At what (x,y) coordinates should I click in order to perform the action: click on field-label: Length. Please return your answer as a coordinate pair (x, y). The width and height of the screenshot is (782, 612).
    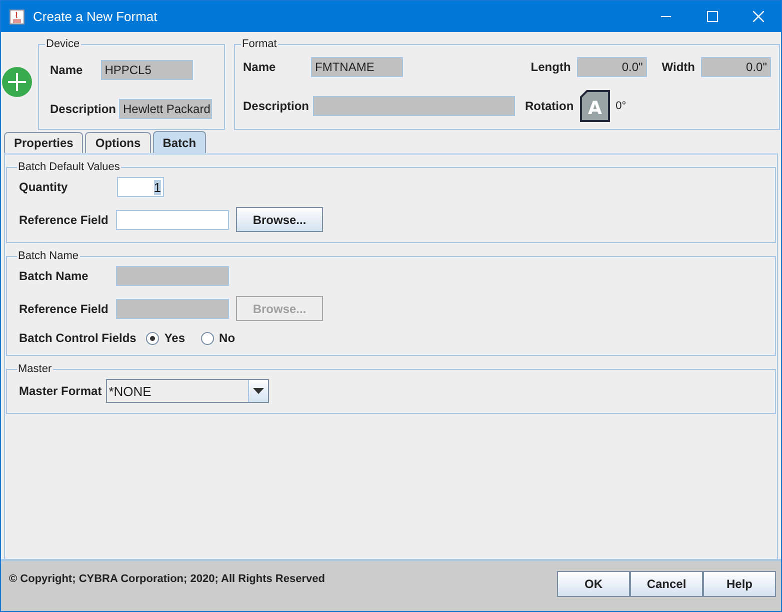
    Looking at the image, I should click on (550, 67).